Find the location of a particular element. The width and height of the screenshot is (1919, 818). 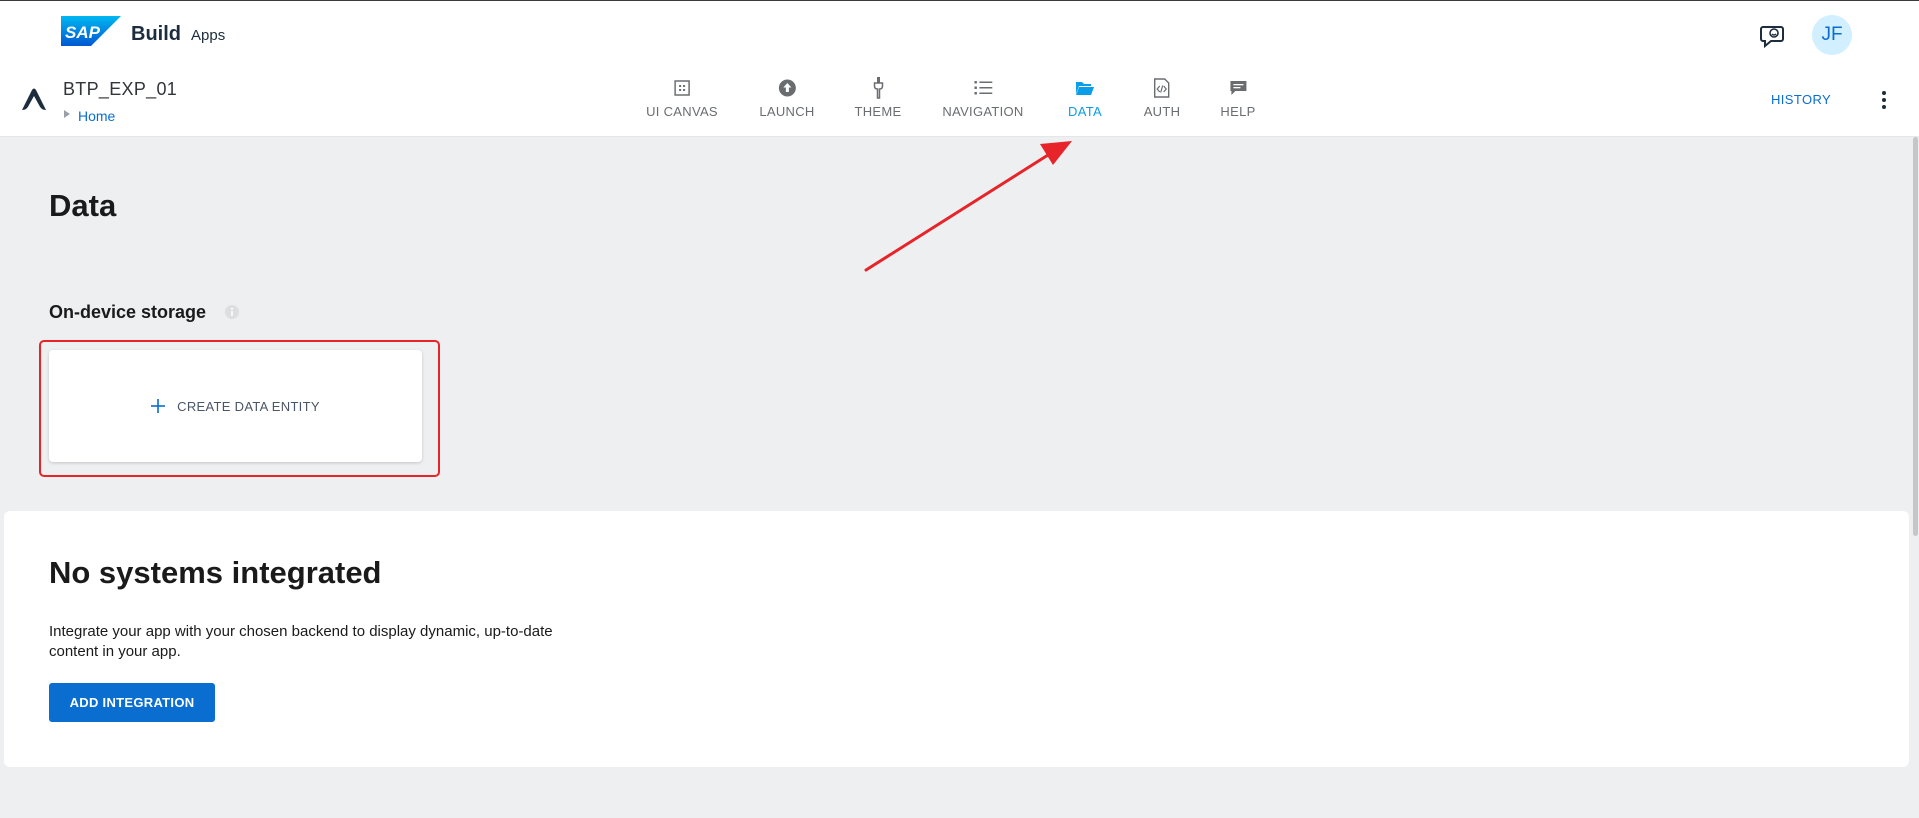

vertical-dots-icon is located at coordinates (1884, 100).